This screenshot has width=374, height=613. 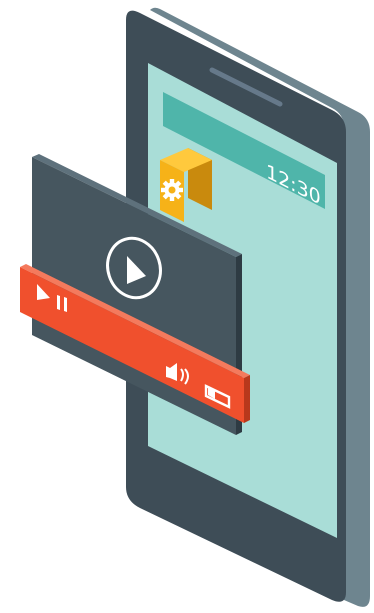 What do you see at coordinates (247, 399) in the screenshot?
I see `control-bar-side-edge` at bounding box center [247, 399].